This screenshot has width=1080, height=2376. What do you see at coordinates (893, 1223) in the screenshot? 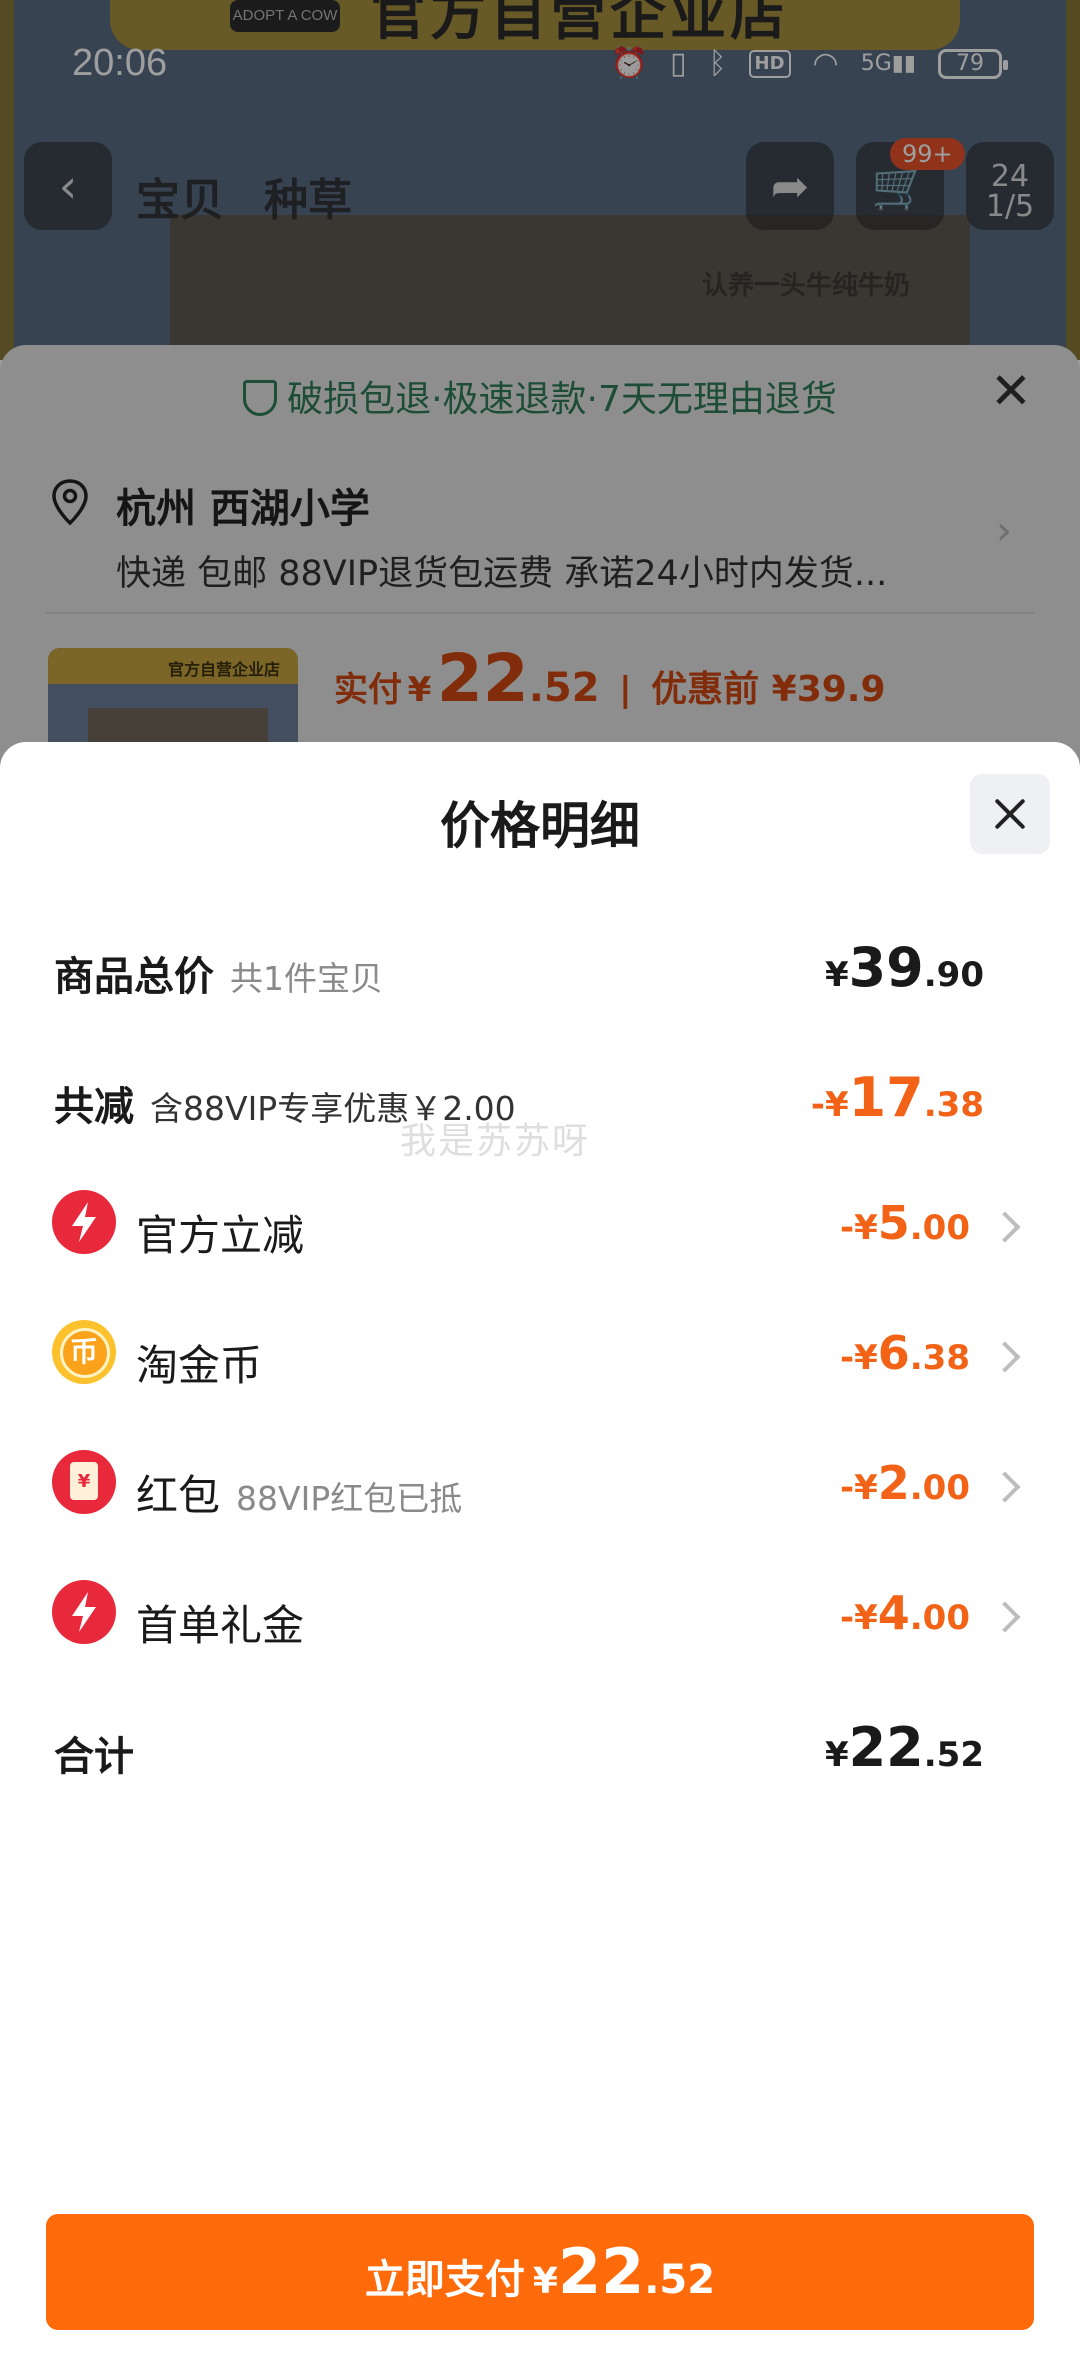
I see `amount-int: 5` at bounding box center [893, 1223].